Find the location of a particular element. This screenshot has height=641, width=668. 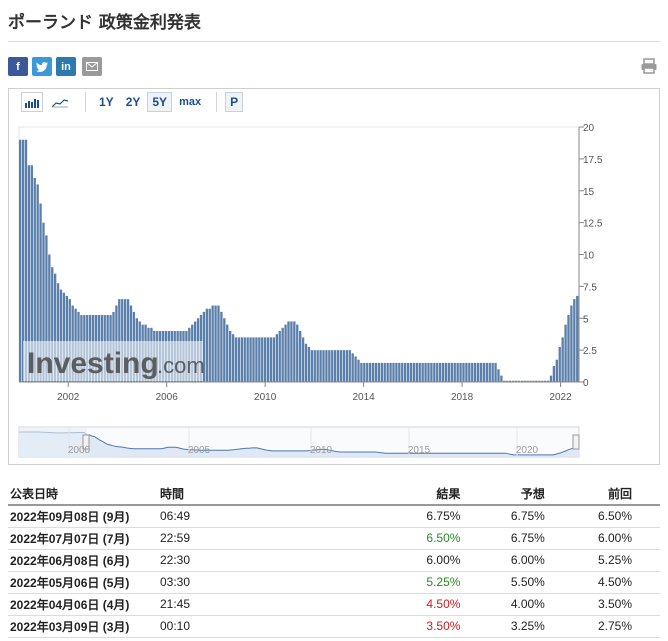

navigator-handle-right is located at coordinates (576, 442).